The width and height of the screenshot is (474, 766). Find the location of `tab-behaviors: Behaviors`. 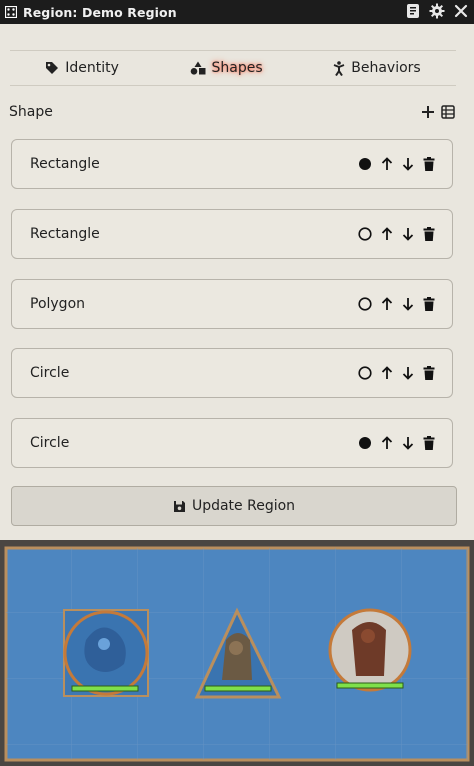

tab-behaviors: Behaviors is located at coordinates (377, 68).